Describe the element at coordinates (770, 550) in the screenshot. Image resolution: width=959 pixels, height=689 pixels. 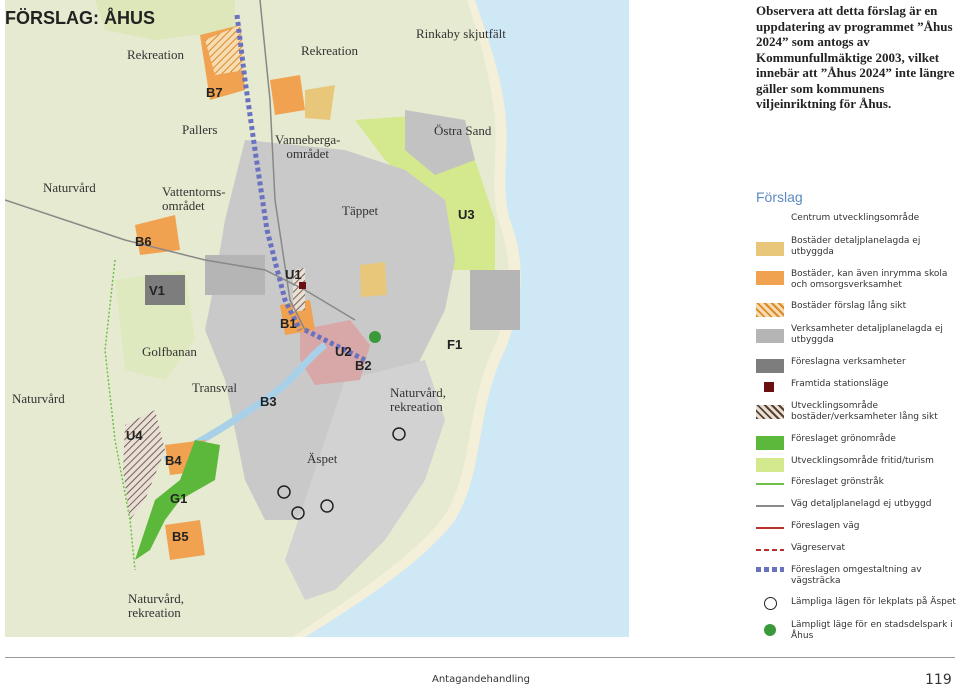
I see `line-red-dashed-icon` at that location.